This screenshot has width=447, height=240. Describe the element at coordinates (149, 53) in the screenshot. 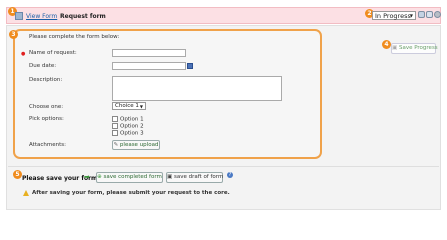

I see `name-input` at that location.